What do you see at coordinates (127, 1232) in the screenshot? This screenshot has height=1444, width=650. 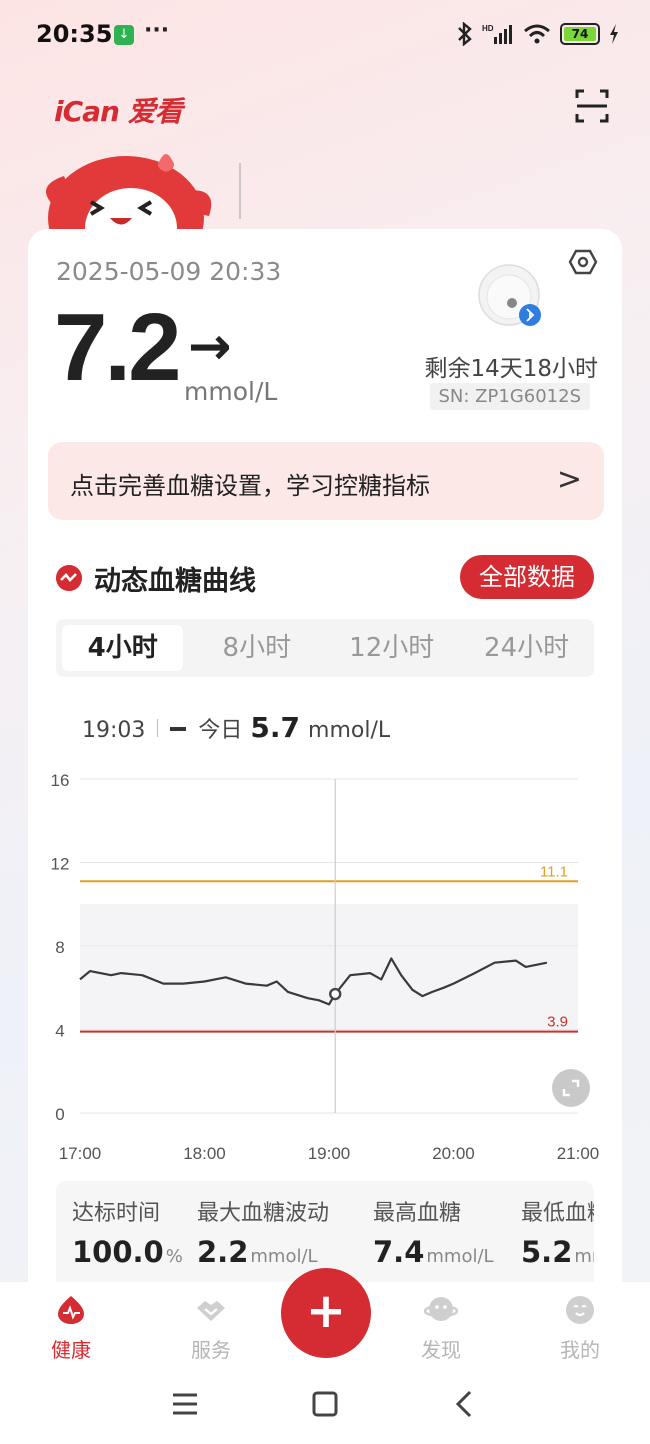 I see `stat-in-range-time: 达标时间 100.0%` at bounding box center [127, 1232].